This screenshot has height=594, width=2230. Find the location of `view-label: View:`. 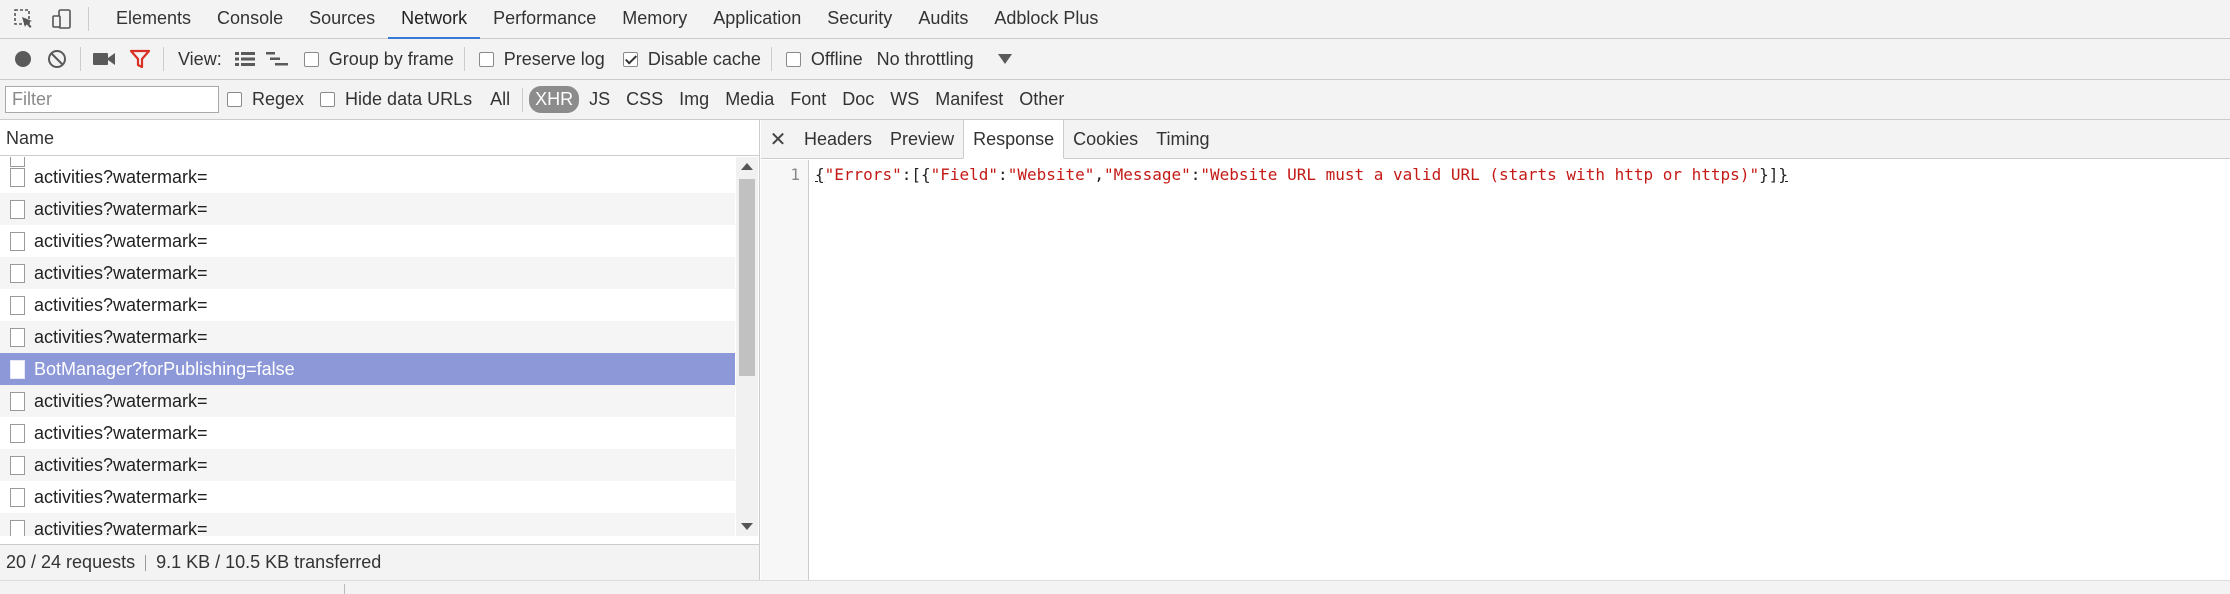

view-label: View: is located at coordinates (200, 58).